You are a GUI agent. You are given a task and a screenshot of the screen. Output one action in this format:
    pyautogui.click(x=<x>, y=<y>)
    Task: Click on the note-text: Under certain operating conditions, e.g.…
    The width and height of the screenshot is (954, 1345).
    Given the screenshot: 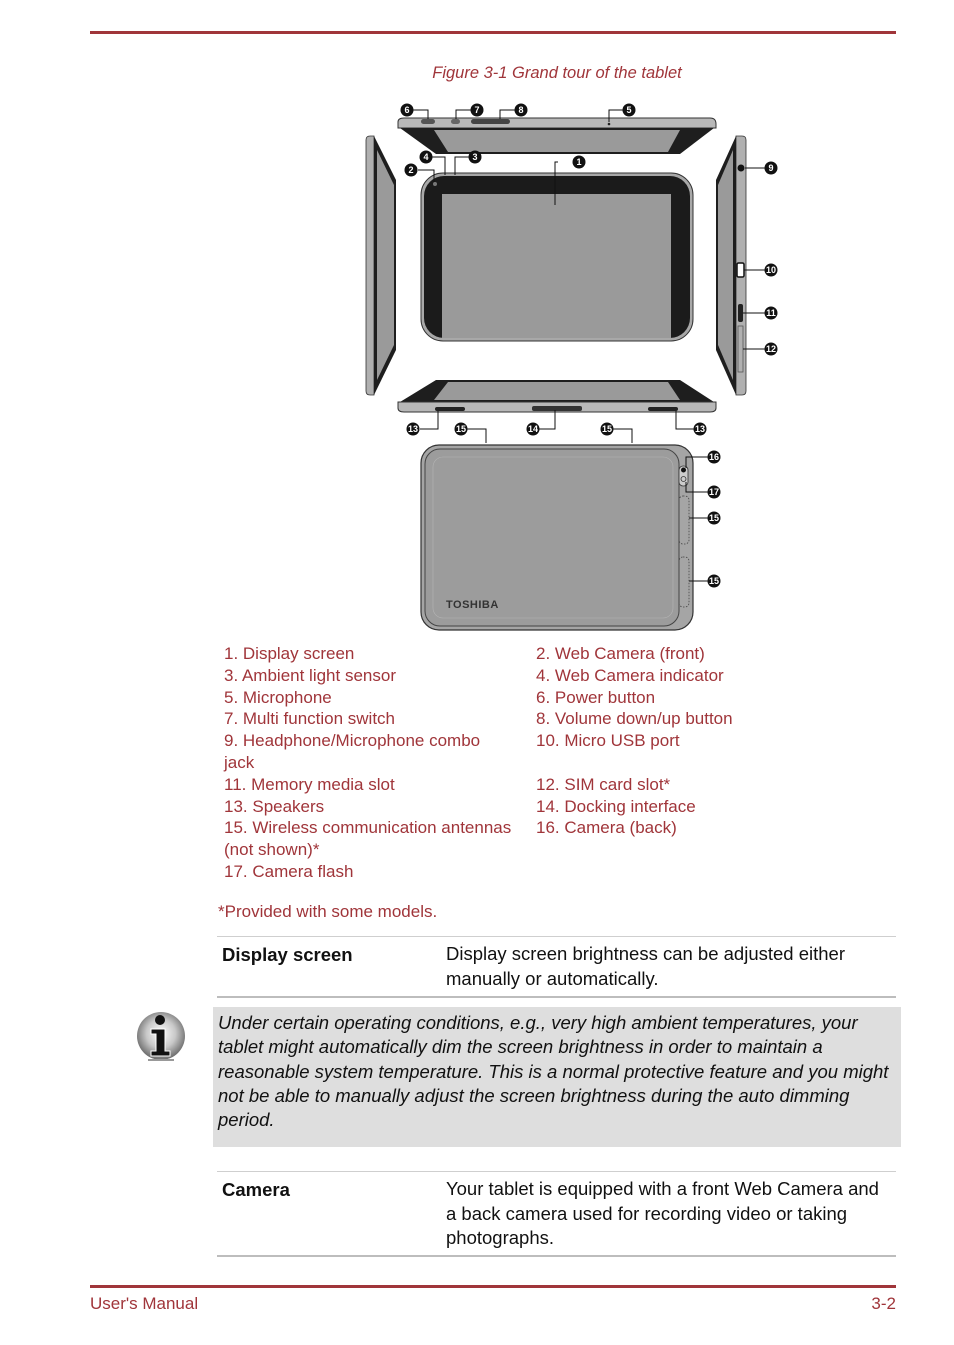 What is the action you would take?
    pyautogui.click(x=553, y=1071)
    